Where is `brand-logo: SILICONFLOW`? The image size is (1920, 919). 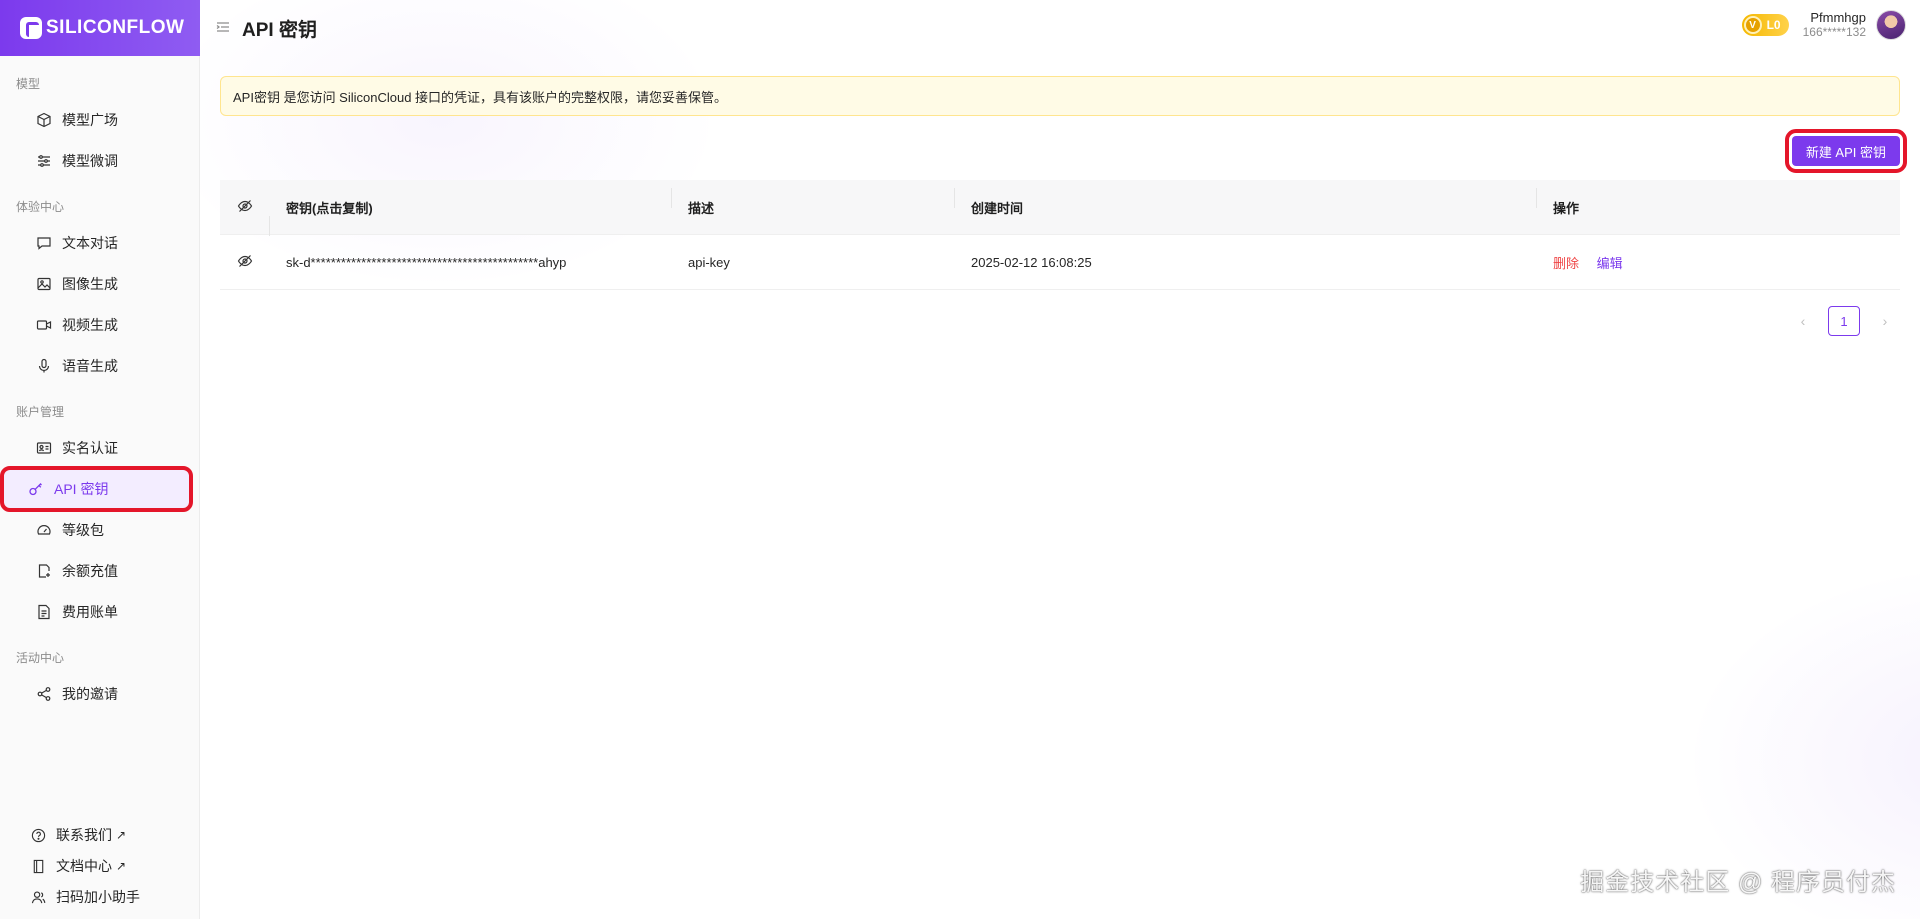 brand-logo: SILICONFLOW is located at coordinates (100, 28).